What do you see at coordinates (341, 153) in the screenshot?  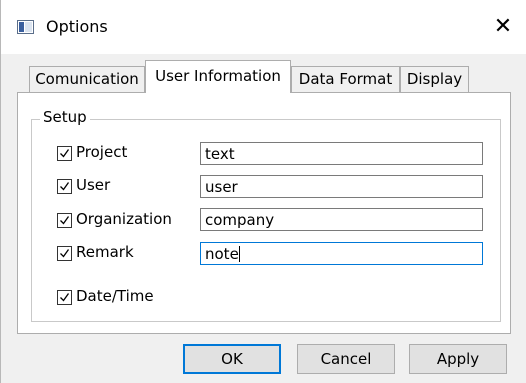 I see `project-input: text` at bounding box center [341, 153].